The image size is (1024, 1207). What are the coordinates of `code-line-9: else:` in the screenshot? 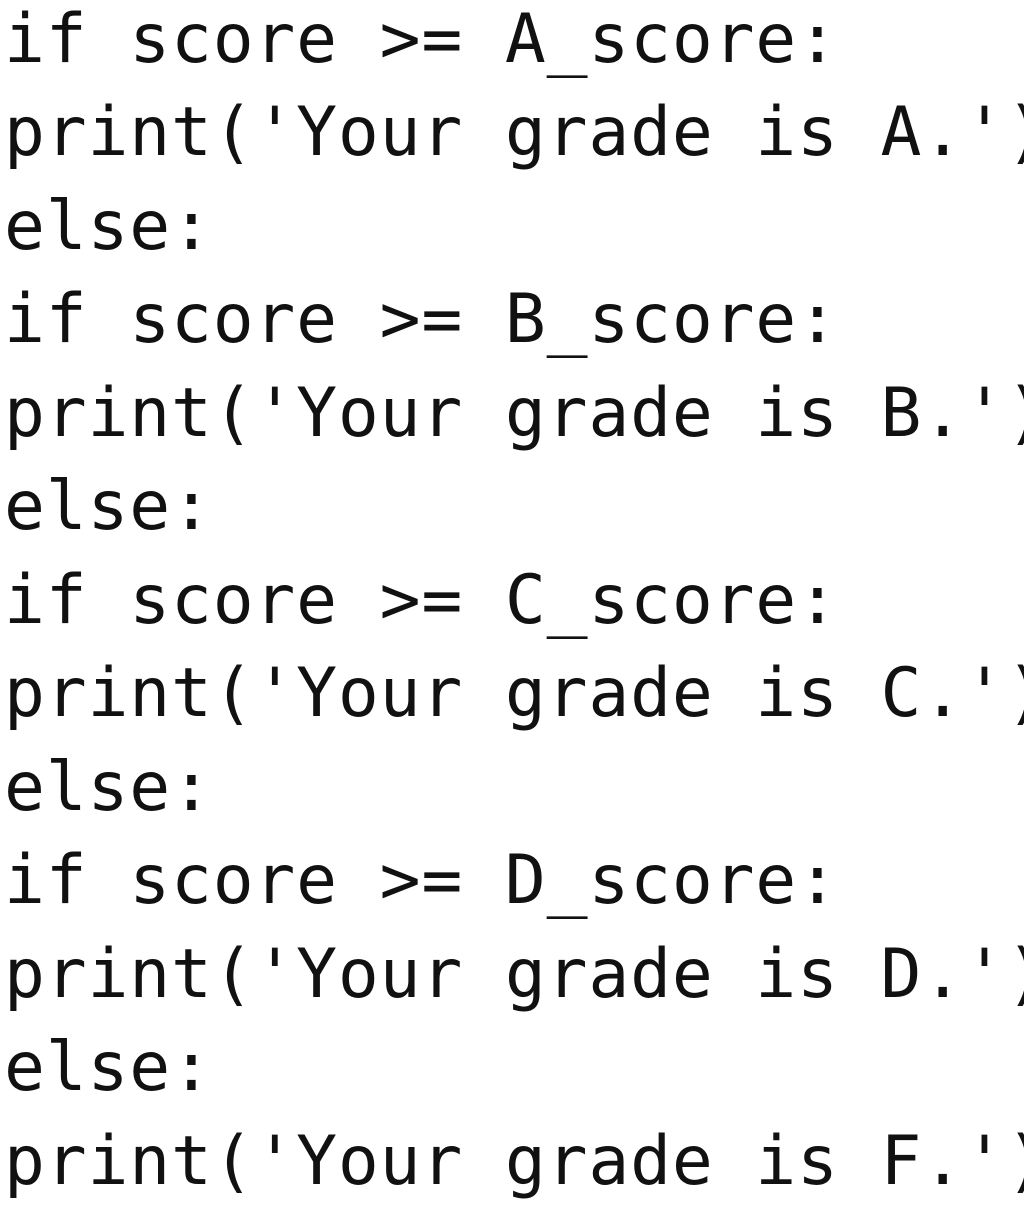 It's located at (108, 787).